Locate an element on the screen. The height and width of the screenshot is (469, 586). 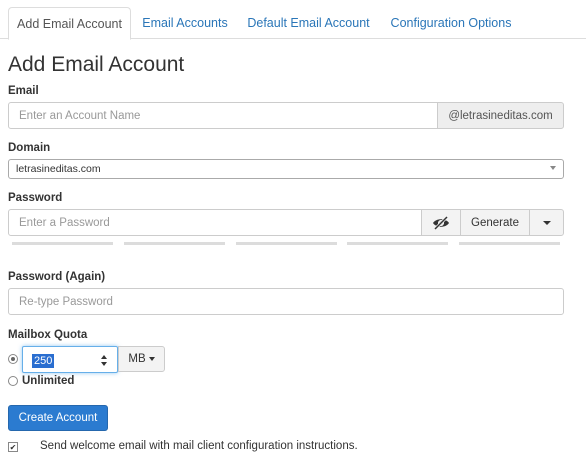
password-again-input: Re-type Password is located at coordinates (286, 301).